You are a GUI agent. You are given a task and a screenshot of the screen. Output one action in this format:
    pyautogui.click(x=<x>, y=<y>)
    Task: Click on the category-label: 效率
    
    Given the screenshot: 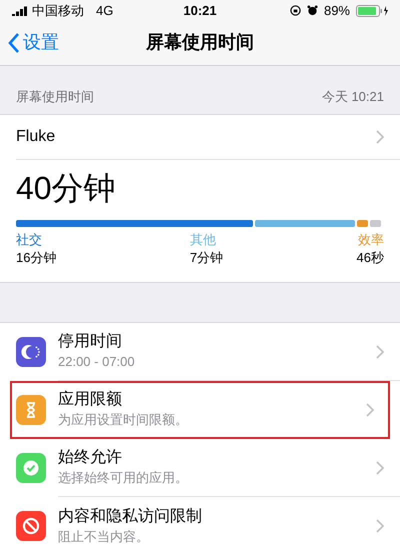 What is the action you would take?
    pyautogui.click(x=370, y=240)
    